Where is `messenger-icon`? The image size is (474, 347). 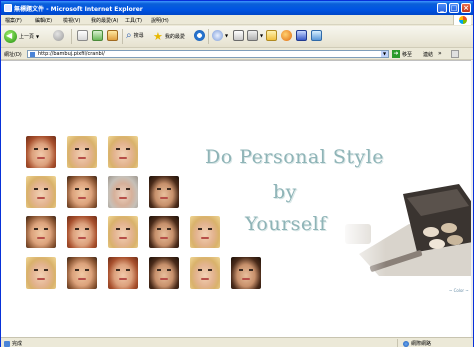
messenger-icon is located at coordinates (286, 35).